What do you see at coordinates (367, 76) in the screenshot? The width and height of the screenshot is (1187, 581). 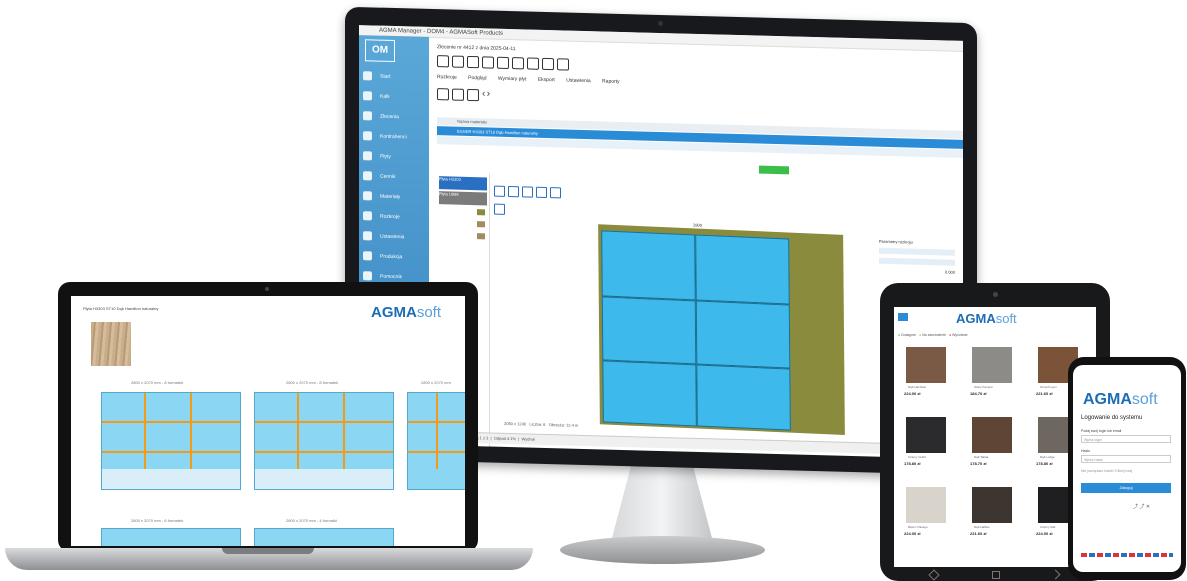 I see `home-icon` at bounding box center [367, 76].